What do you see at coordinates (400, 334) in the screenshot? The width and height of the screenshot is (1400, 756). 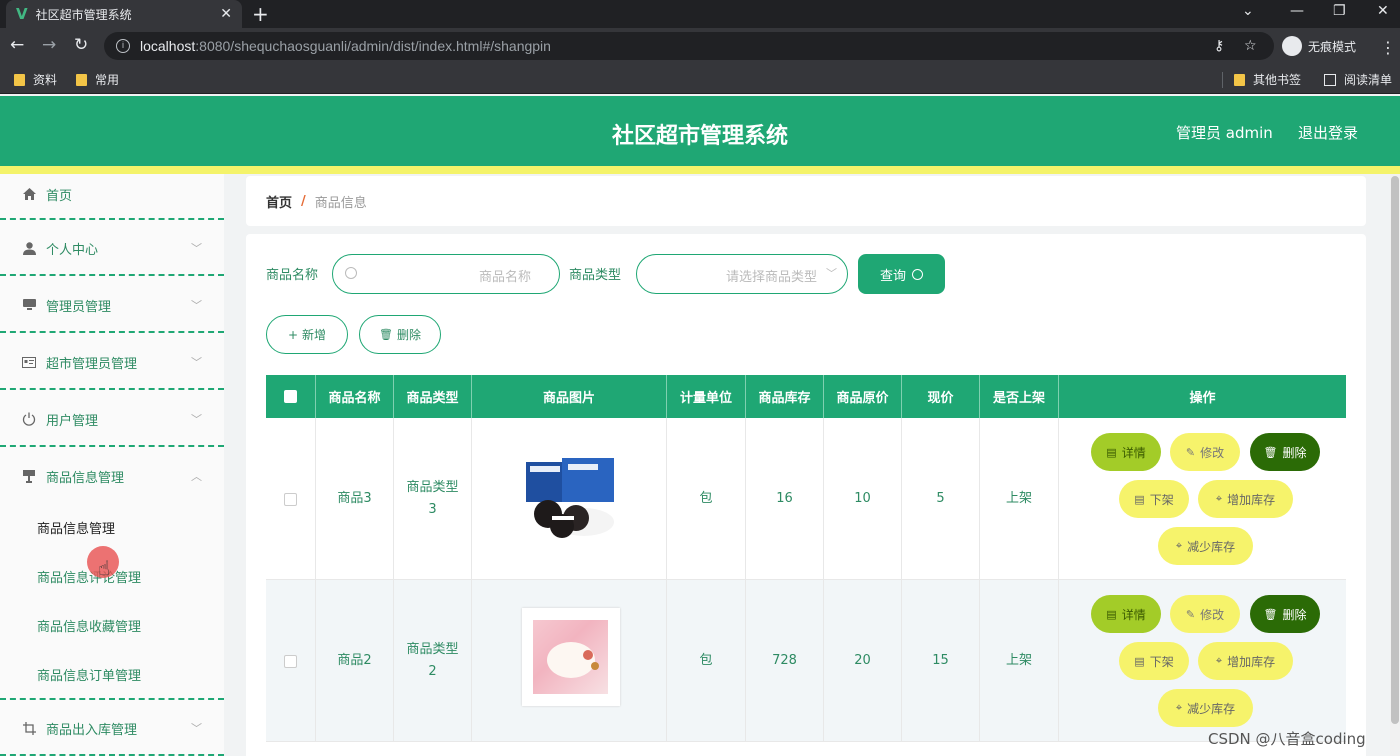 I see `batch-delete-button: 🗑 删除` at bounding box center [400, 334].